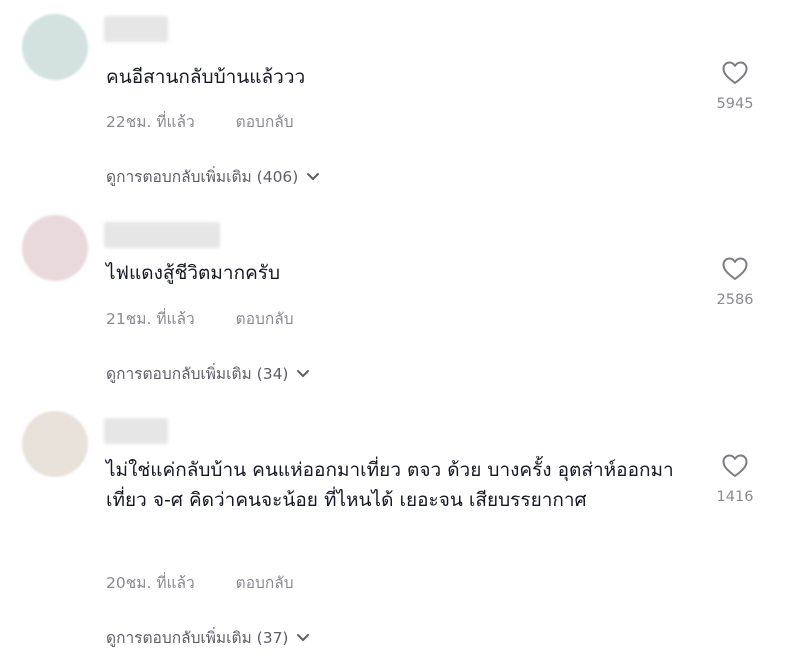  What do you see at coordinates (197, 374) in the screenshot?
I see `view-more-replies-label: ดูการตอบกลับเพิ่มเติม (34)` at bounding box center [197, 374].